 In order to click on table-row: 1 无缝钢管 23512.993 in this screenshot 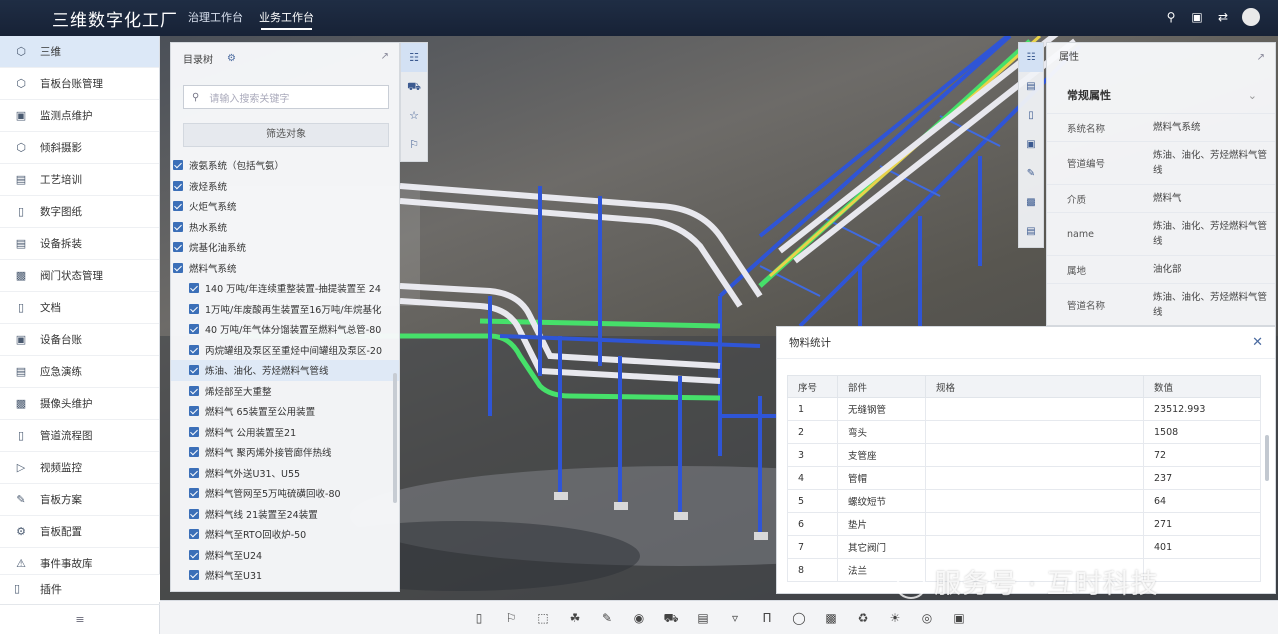, I will do `click(1024, 409)`.